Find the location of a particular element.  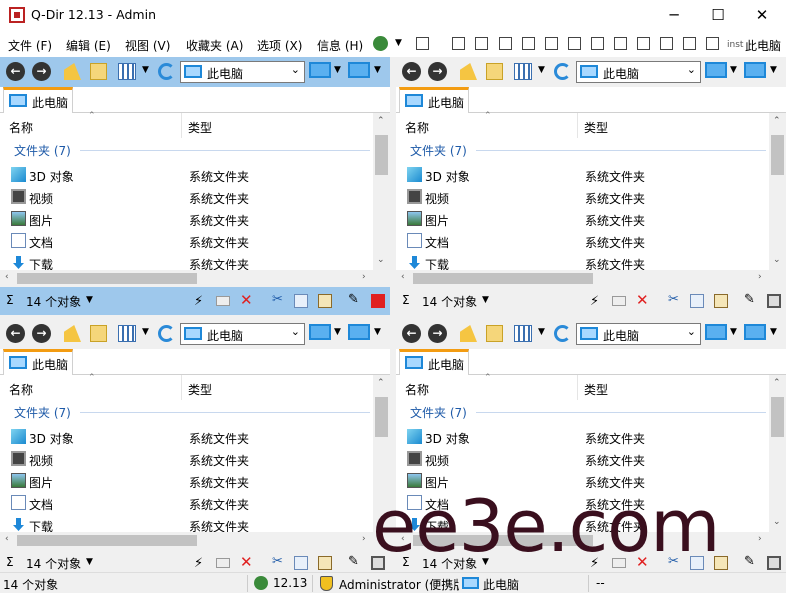

lightning-icon: ⚡ is located at coordinates (201, 301).